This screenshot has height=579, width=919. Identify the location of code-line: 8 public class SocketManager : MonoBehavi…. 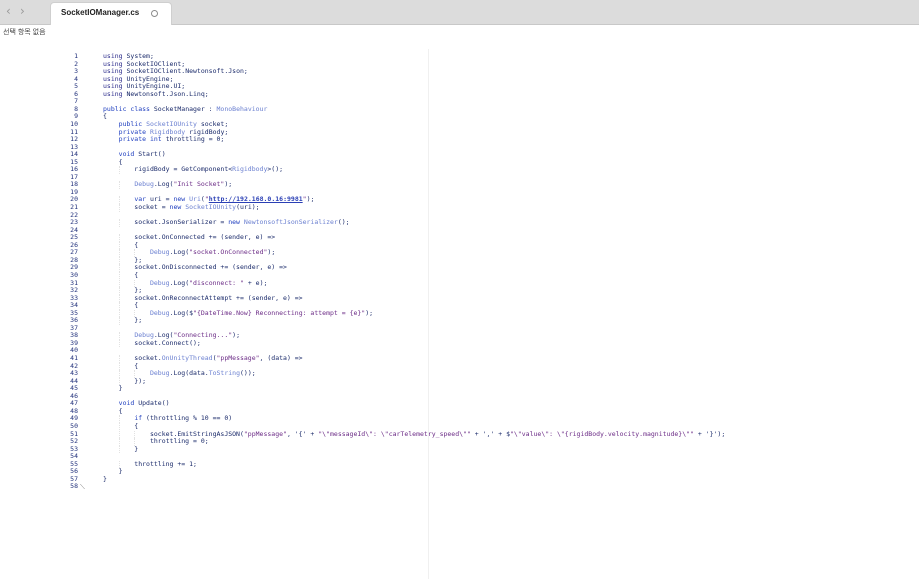
(459, 109).